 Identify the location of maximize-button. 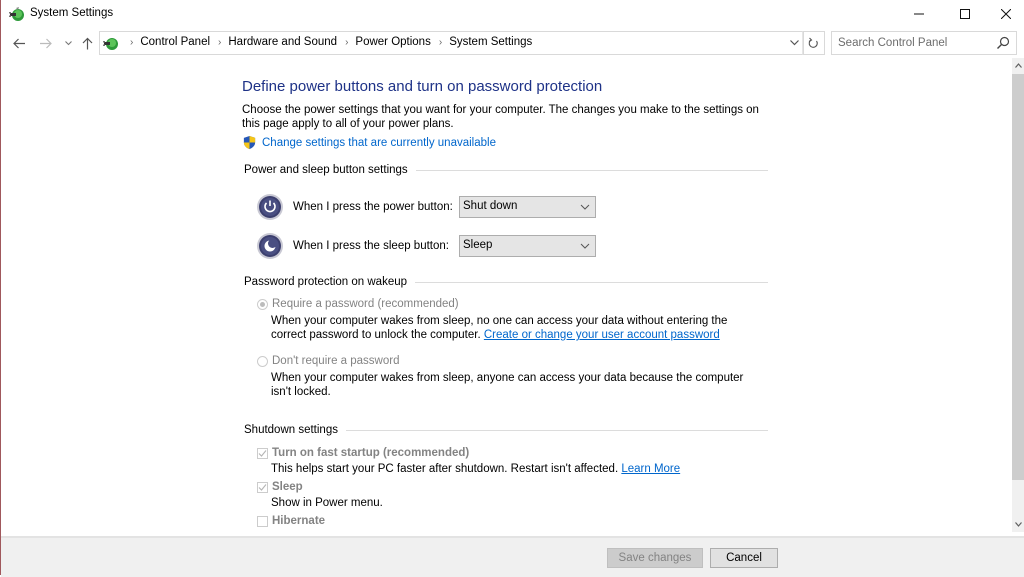
(965, 14).